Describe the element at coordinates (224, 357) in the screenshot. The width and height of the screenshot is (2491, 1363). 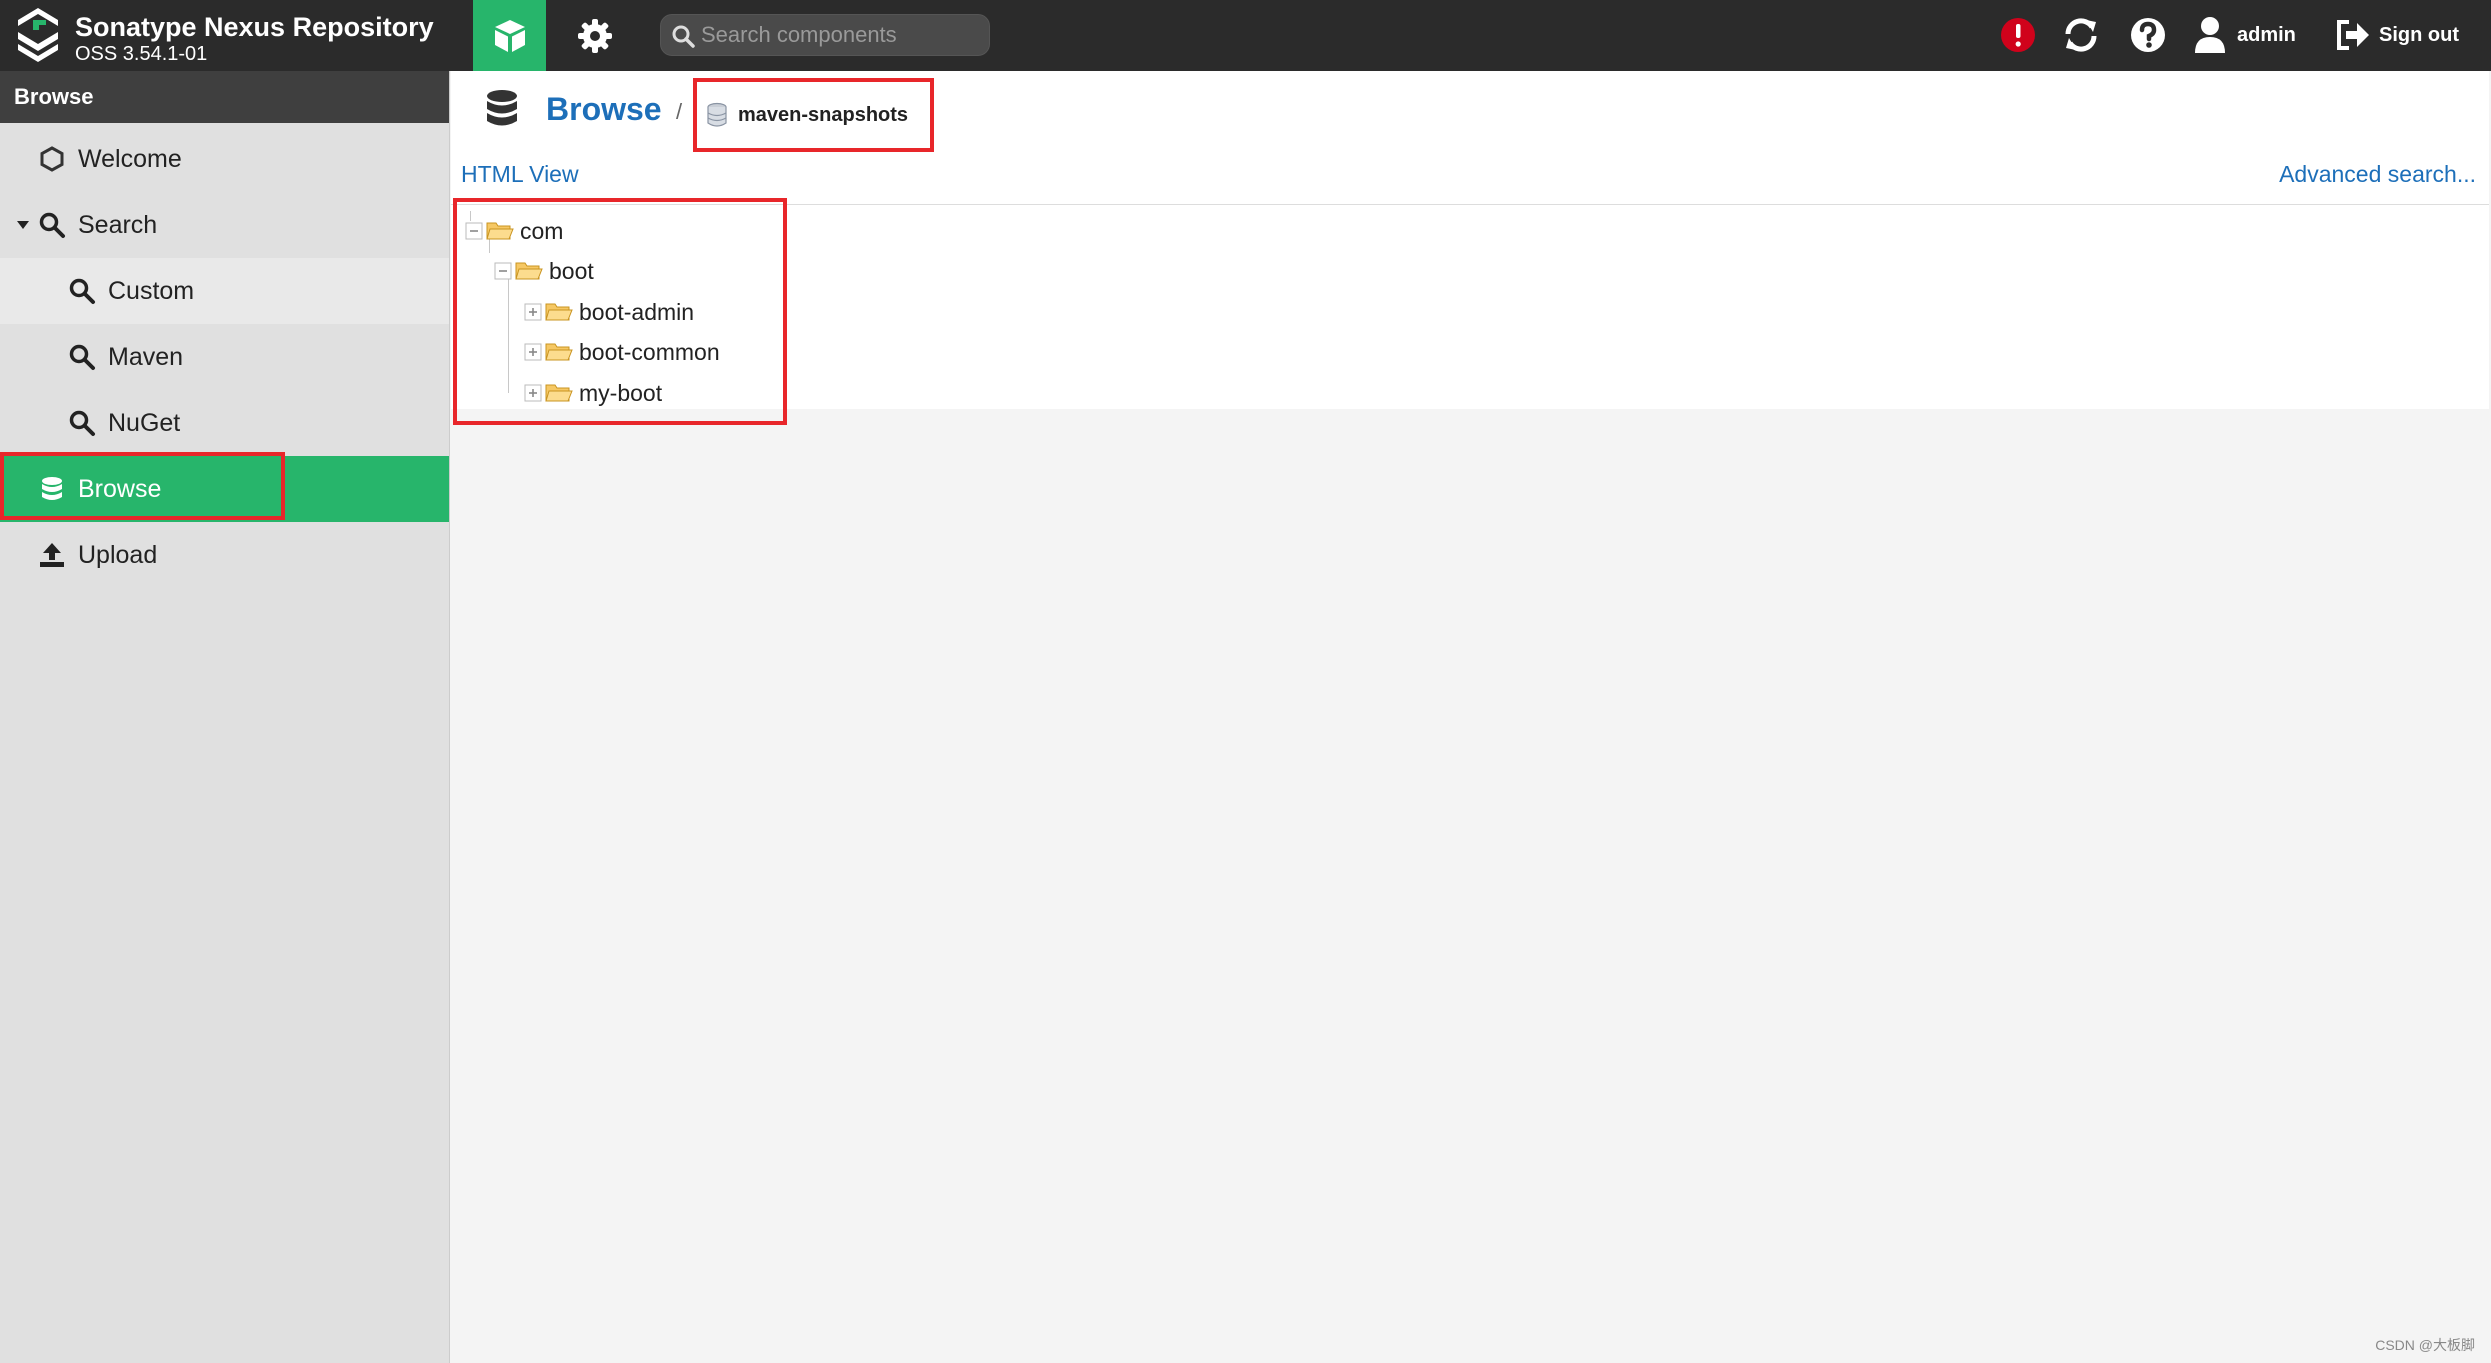
I see `sidebar-item-maven: Maven` at that location.